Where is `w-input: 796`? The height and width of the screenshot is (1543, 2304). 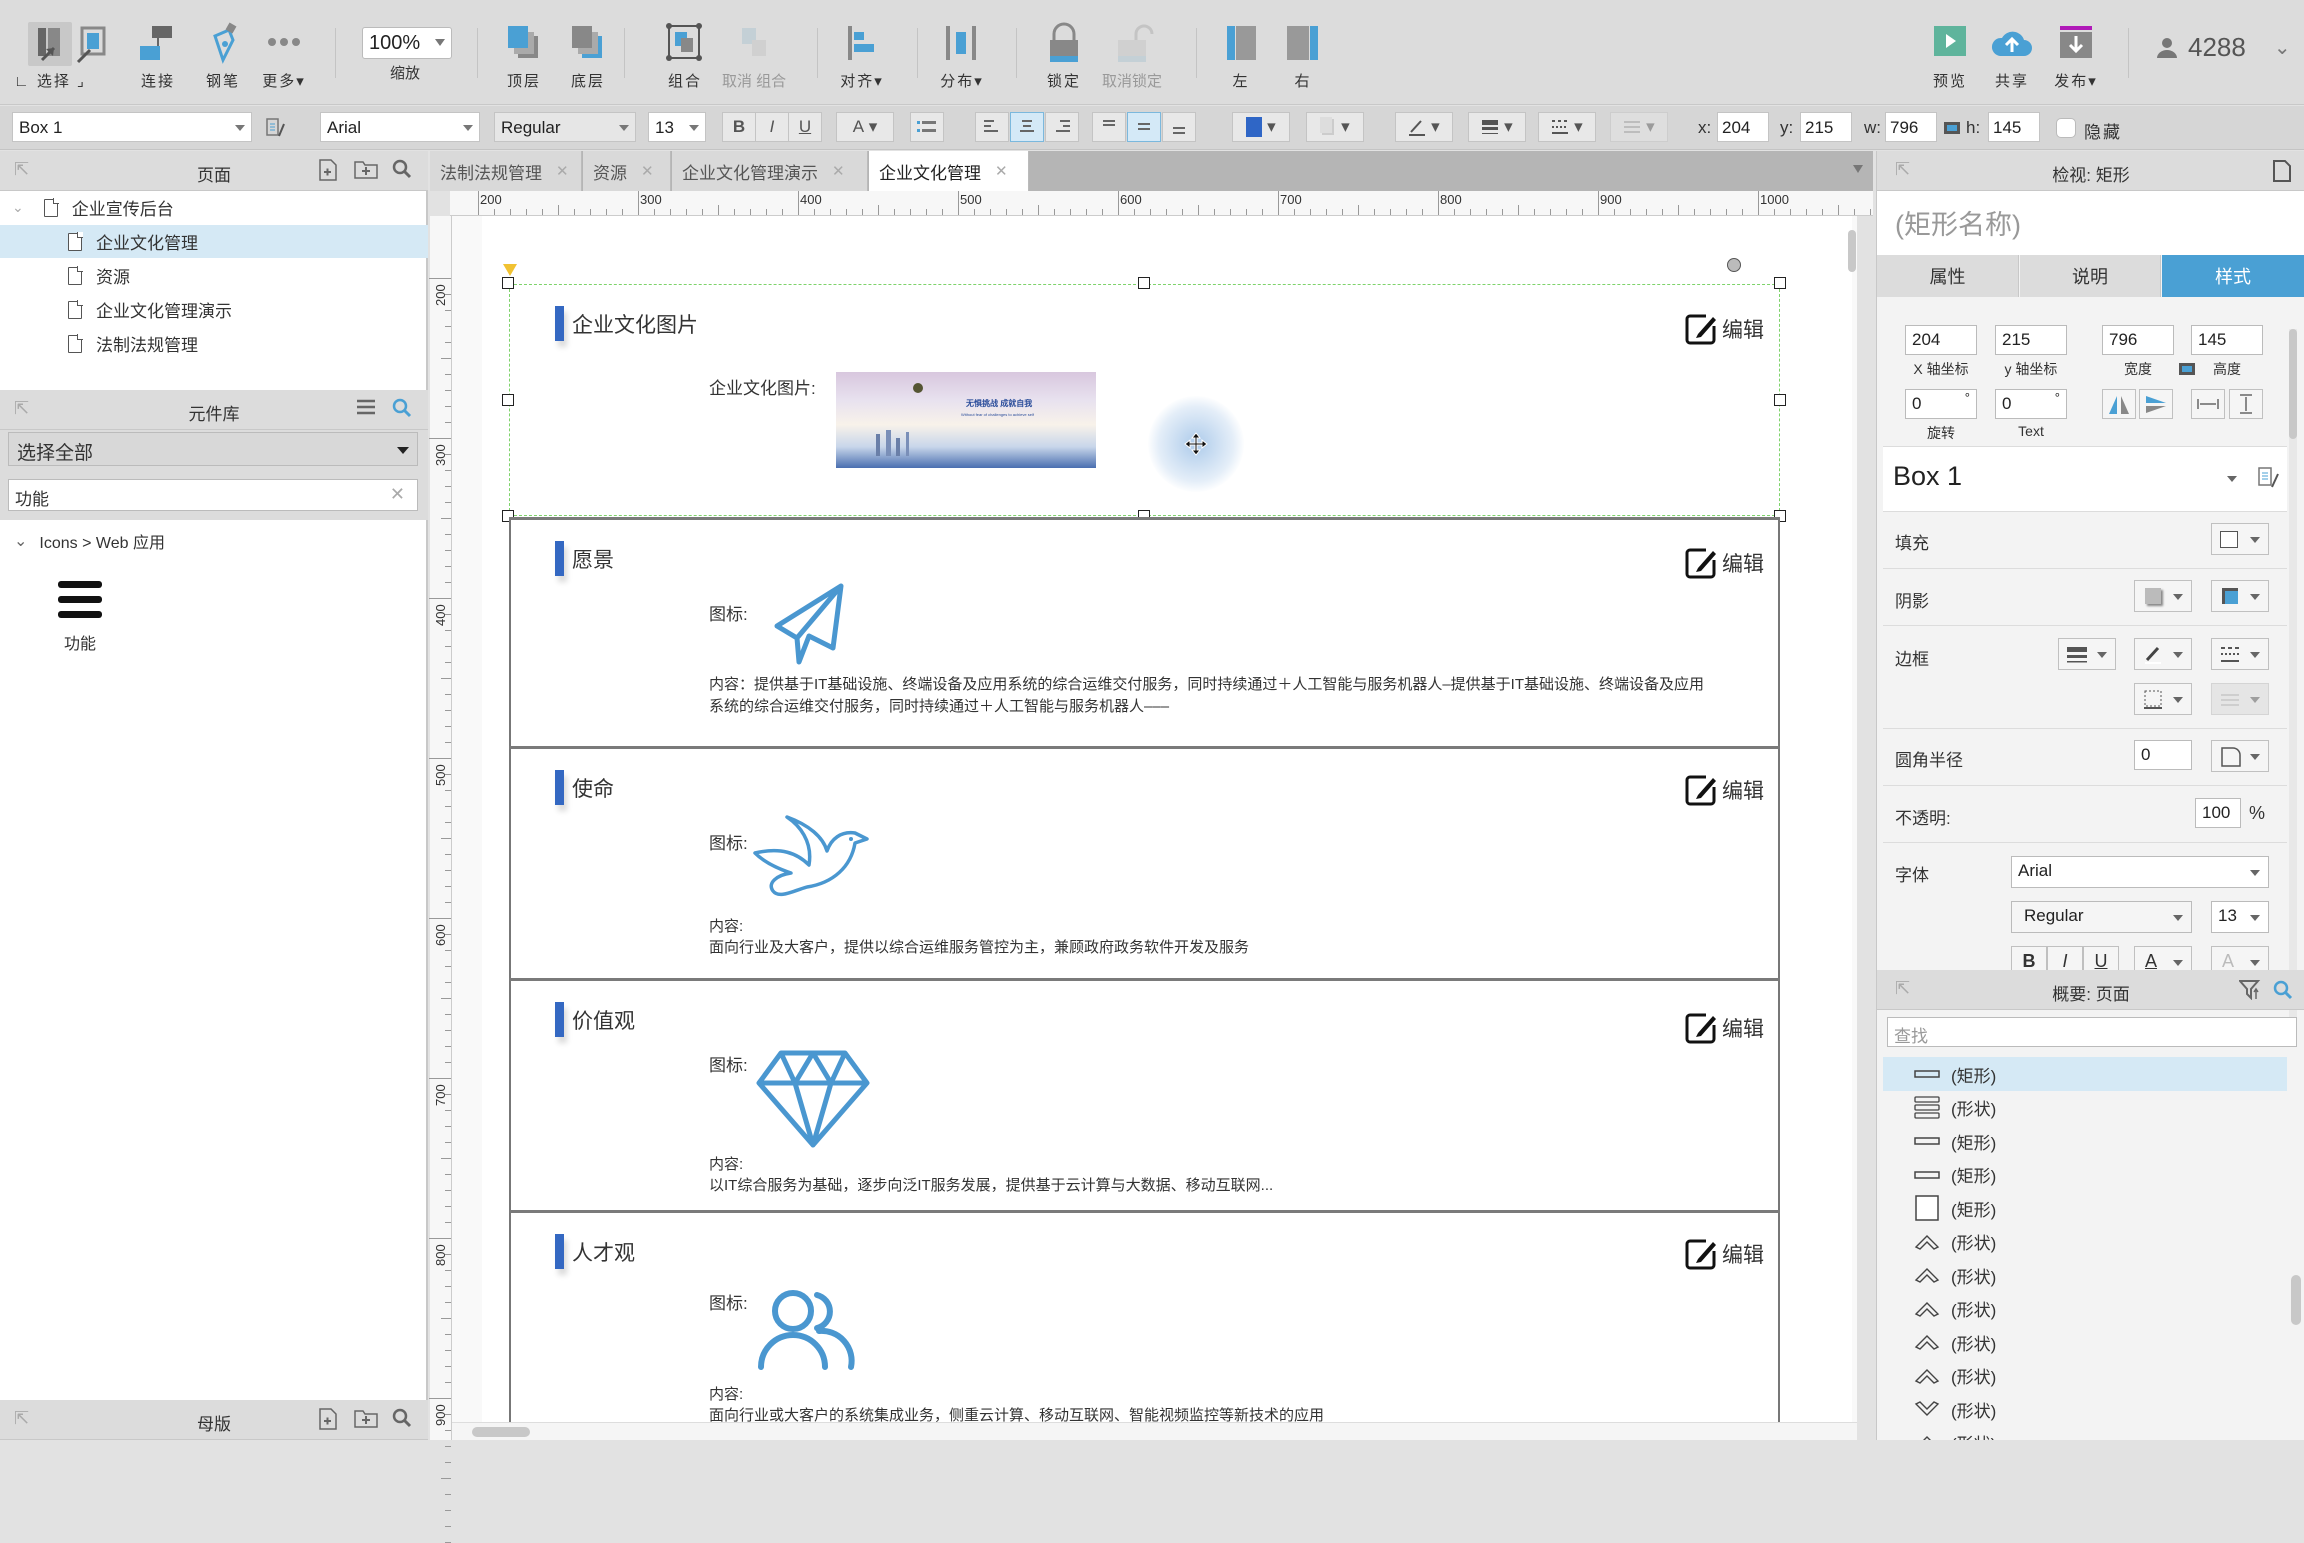 w-input: 796 is located at coordinates (1911, 127).